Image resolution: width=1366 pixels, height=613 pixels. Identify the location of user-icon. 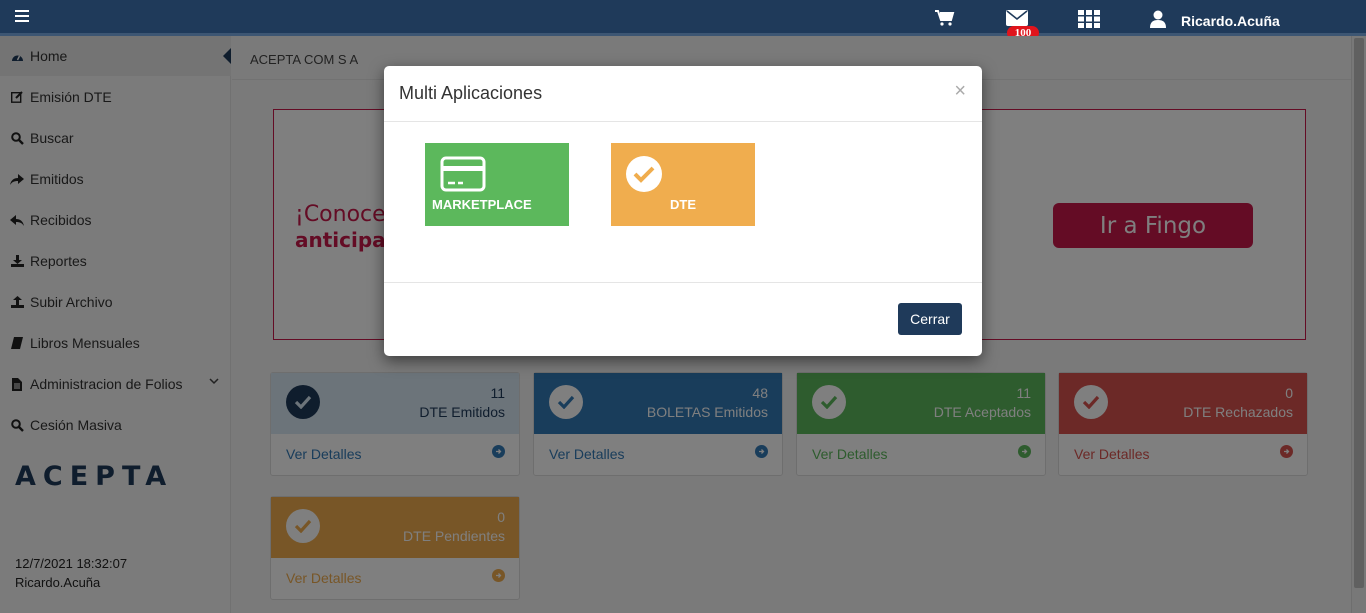
(1158, 19).